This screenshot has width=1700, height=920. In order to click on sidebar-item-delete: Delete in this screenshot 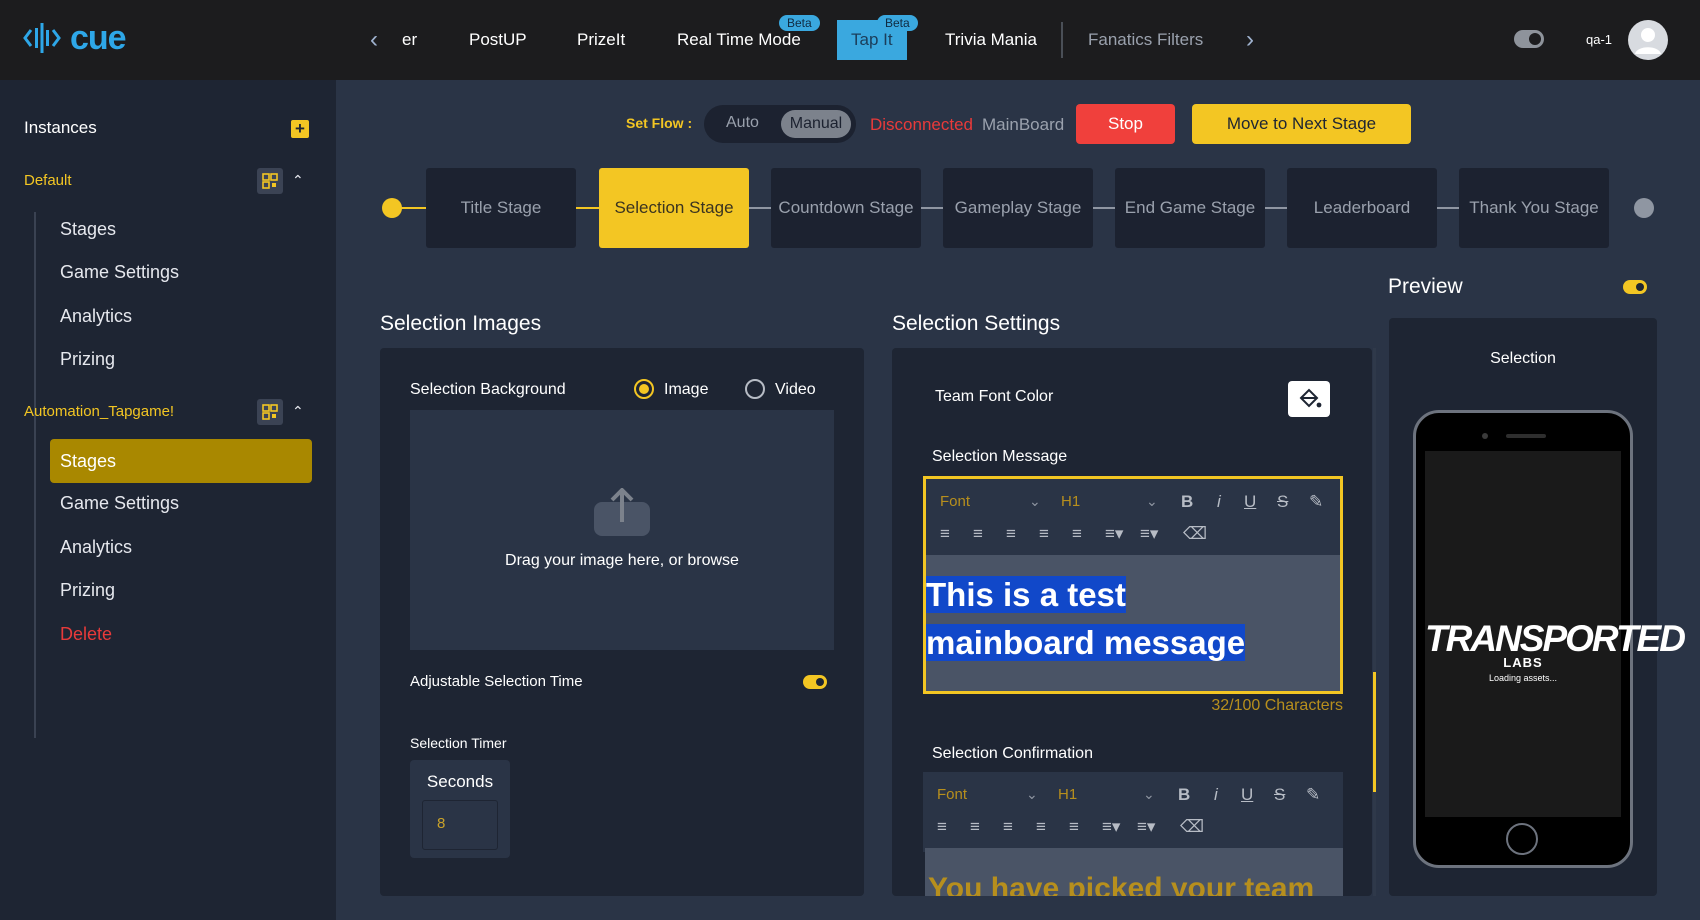, I will do `click(86, 634)`.